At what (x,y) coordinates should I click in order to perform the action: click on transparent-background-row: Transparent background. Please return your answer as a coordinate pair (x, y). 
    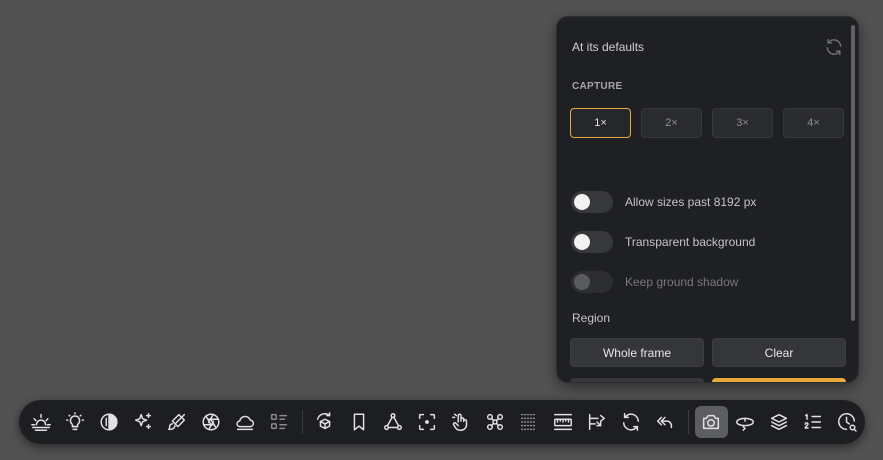
    Looking at the image, I should click on (663, 242).